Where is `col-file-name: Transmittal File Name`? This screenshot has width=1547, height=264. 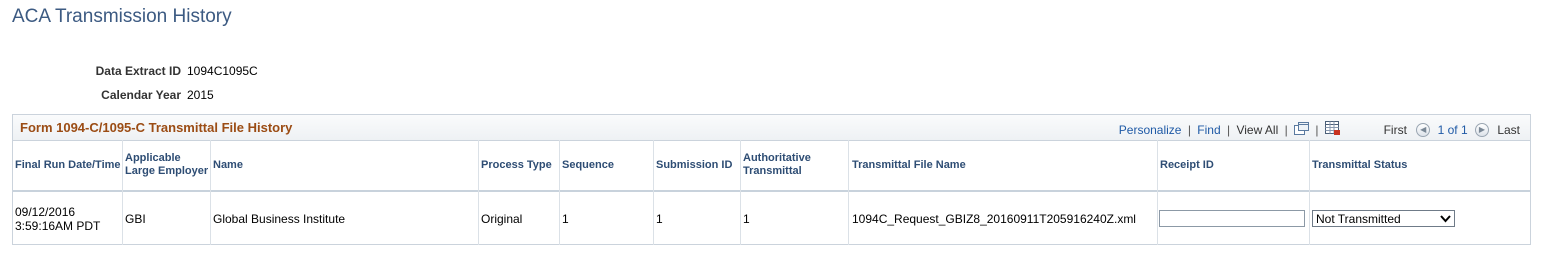
col-file-name: Transmittal File Name is located at coordinates (1003, 165).